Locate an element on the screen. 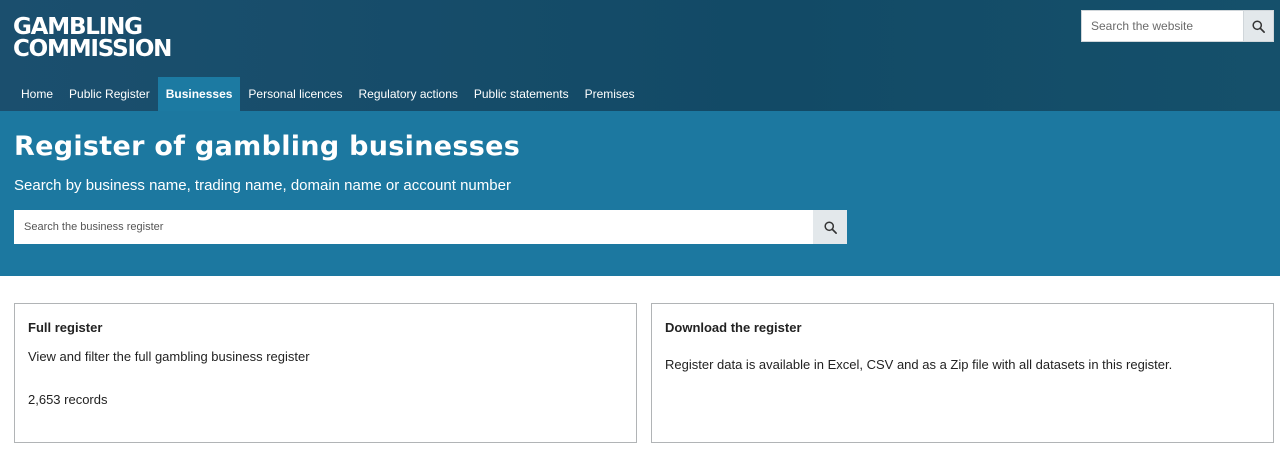 This screenshot has width=1280, height=451. register-search-button is located at coordinates (830, 227).